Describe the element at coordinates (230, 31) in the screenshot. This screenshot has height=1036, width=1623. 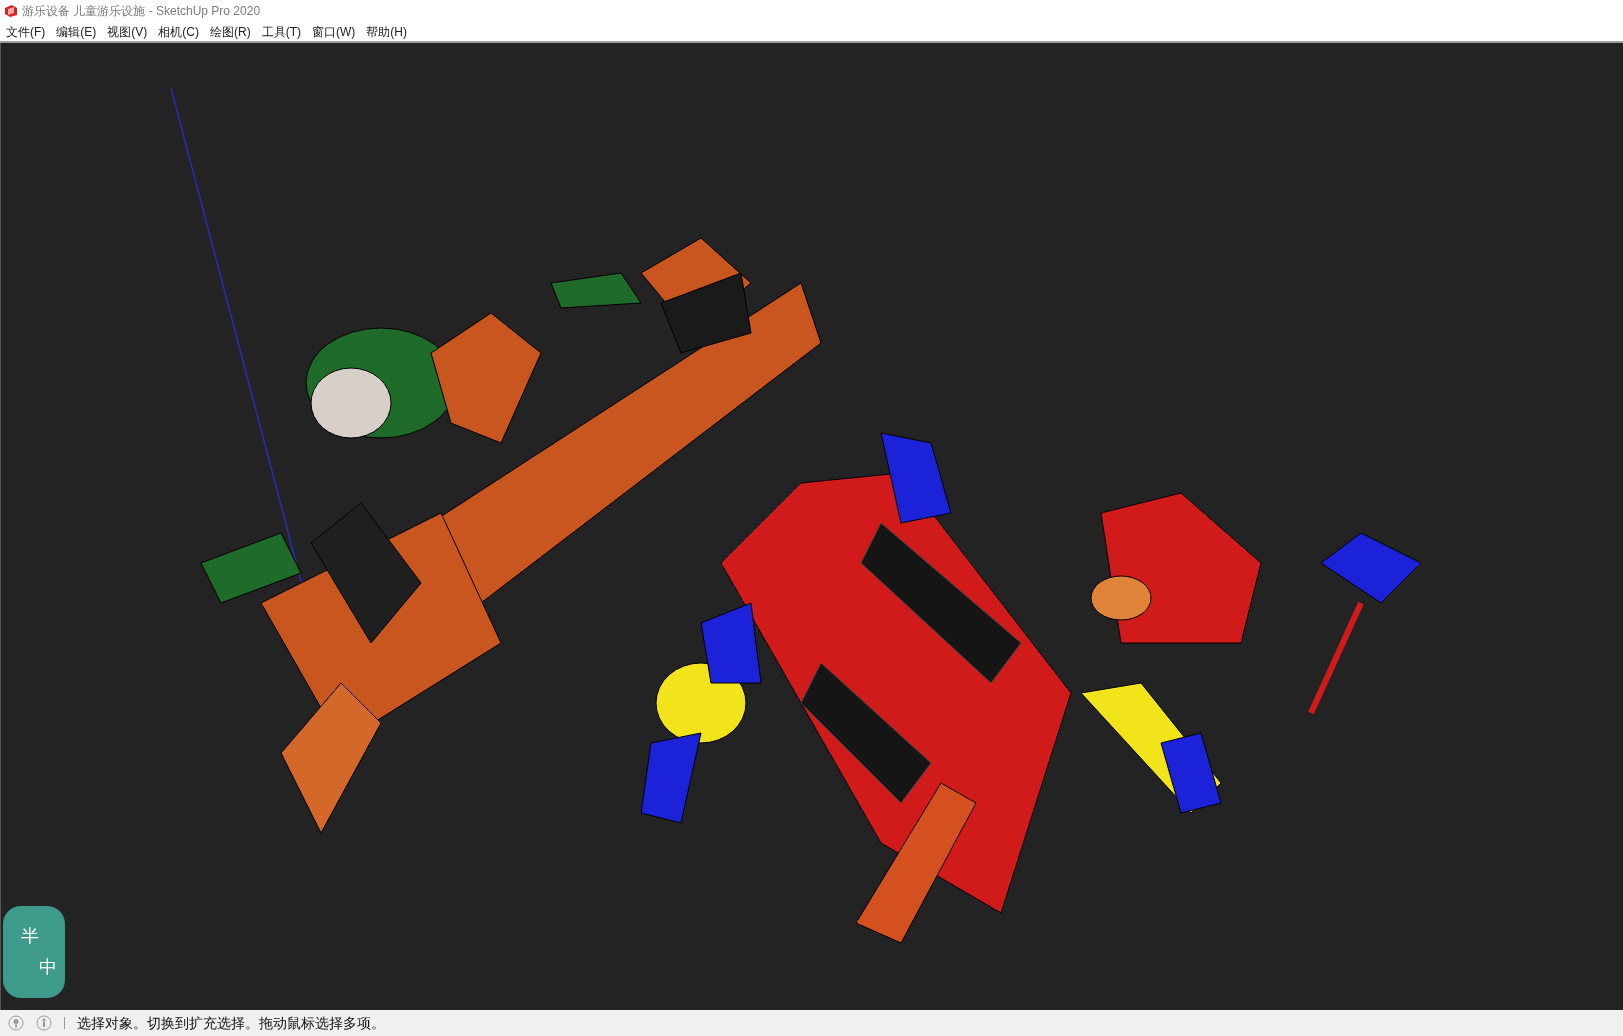
I see `menu-item: 绘图(R)` at that location.